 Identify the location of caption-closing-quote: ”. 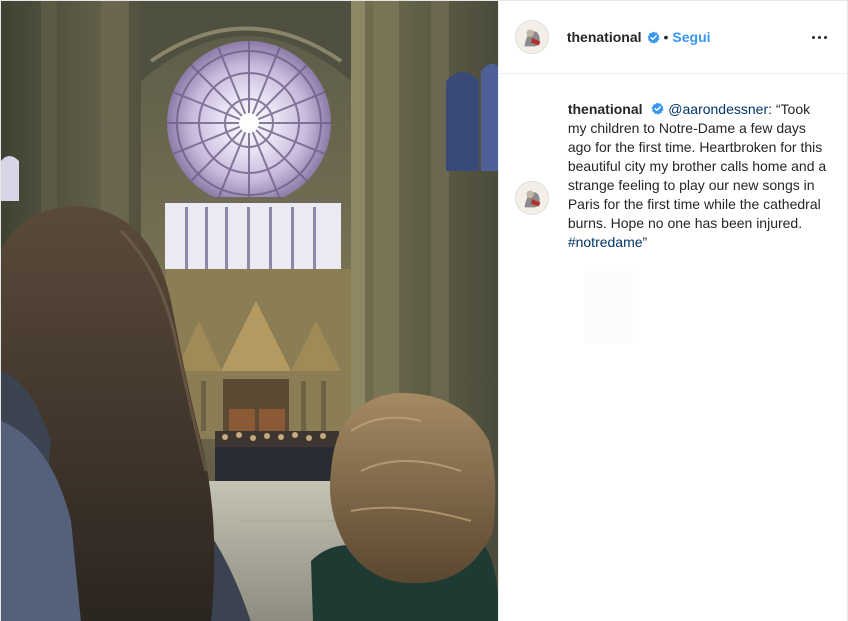
(645, 242).